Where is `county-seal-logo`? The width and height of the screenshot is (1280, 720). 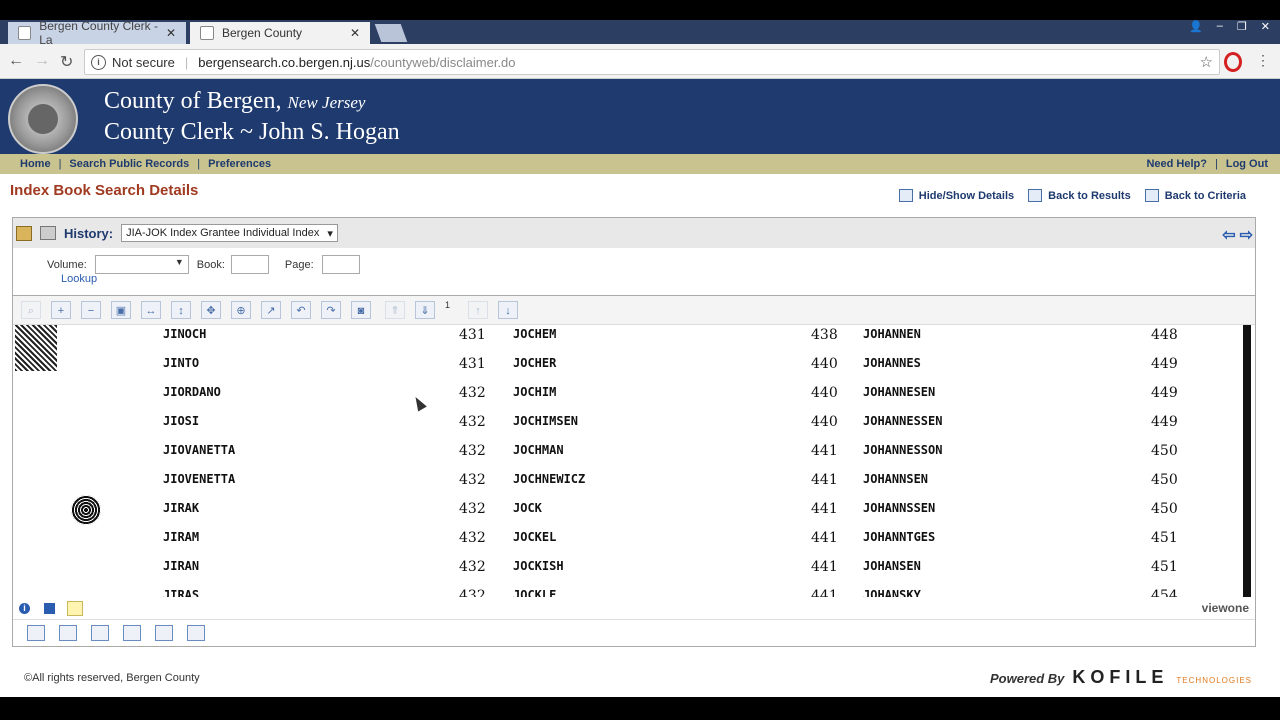
county-seal-logo is located at coordinates (43, 119).